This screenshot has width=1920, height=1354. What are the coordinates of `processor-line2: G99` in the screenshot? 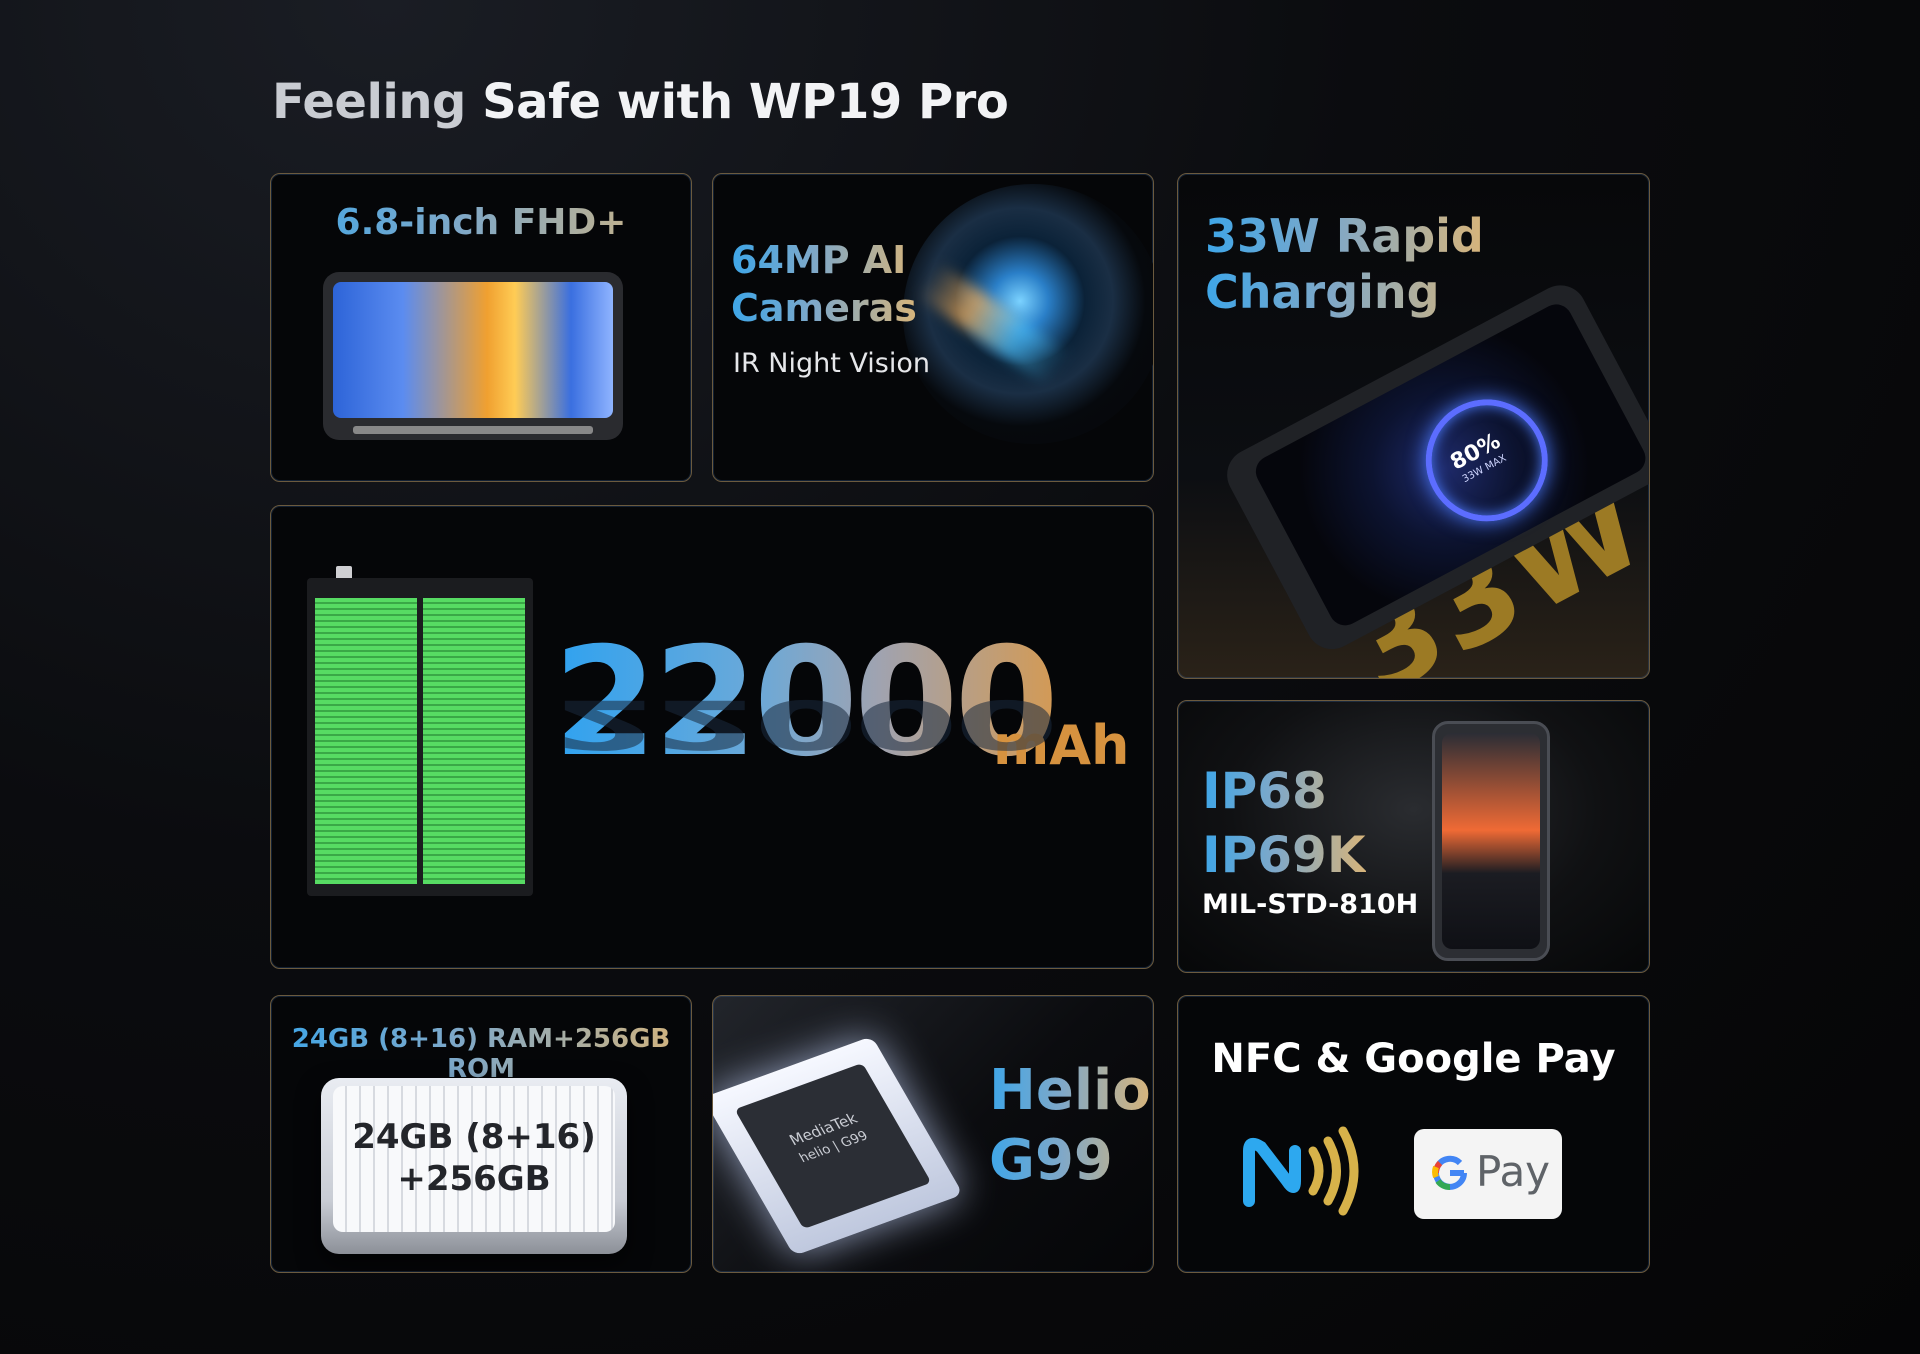 It's located at (1051, 1160).